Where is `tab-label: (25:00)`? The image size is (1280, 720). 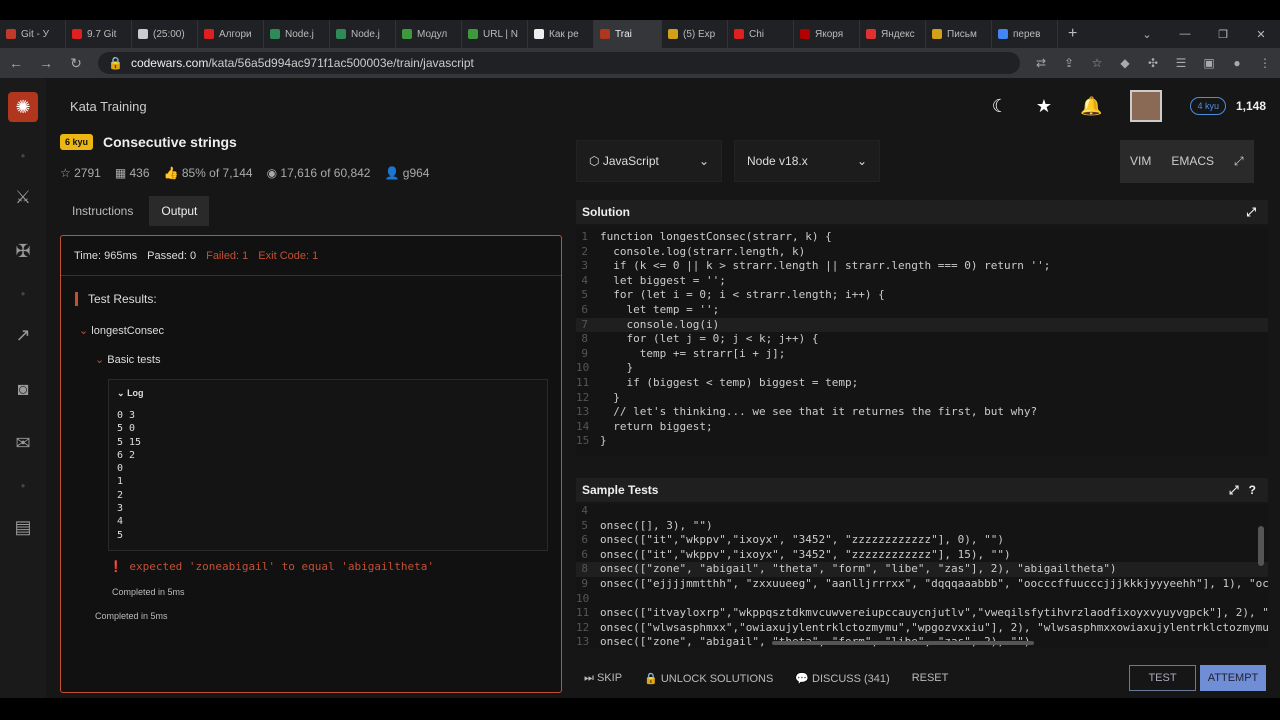 tab-label: (25:00) is located at coordinates (169, 34).